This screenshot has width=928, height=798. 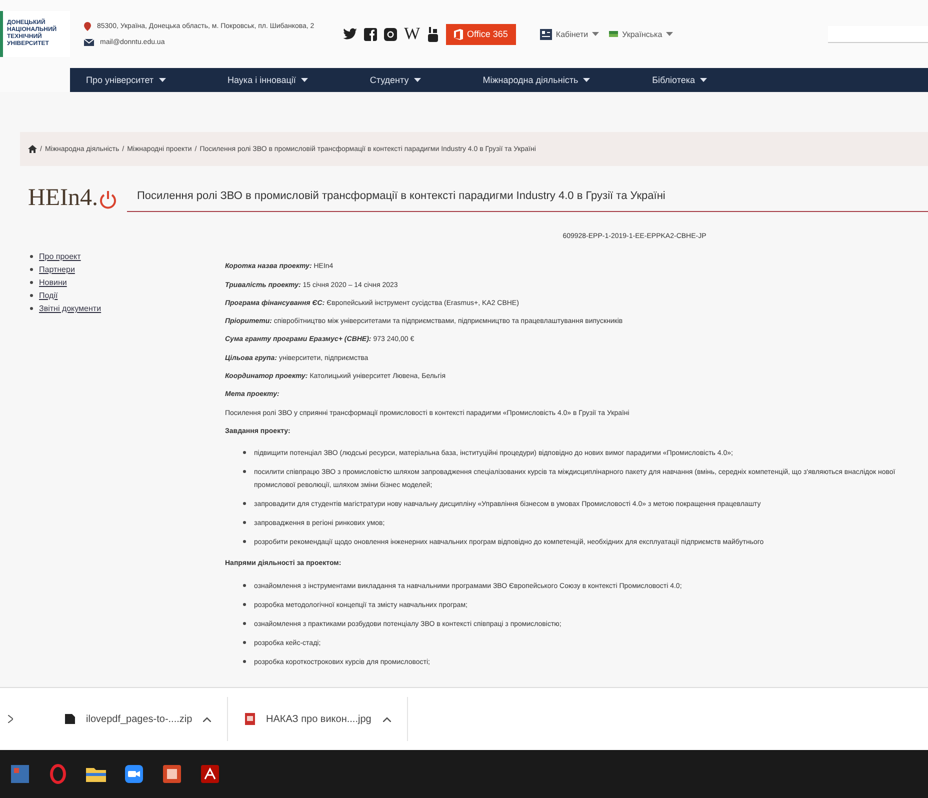 What do you see at coordinates (70, 719) in the screenshot?
I see `file-icon` at bounding box center [70, 719].